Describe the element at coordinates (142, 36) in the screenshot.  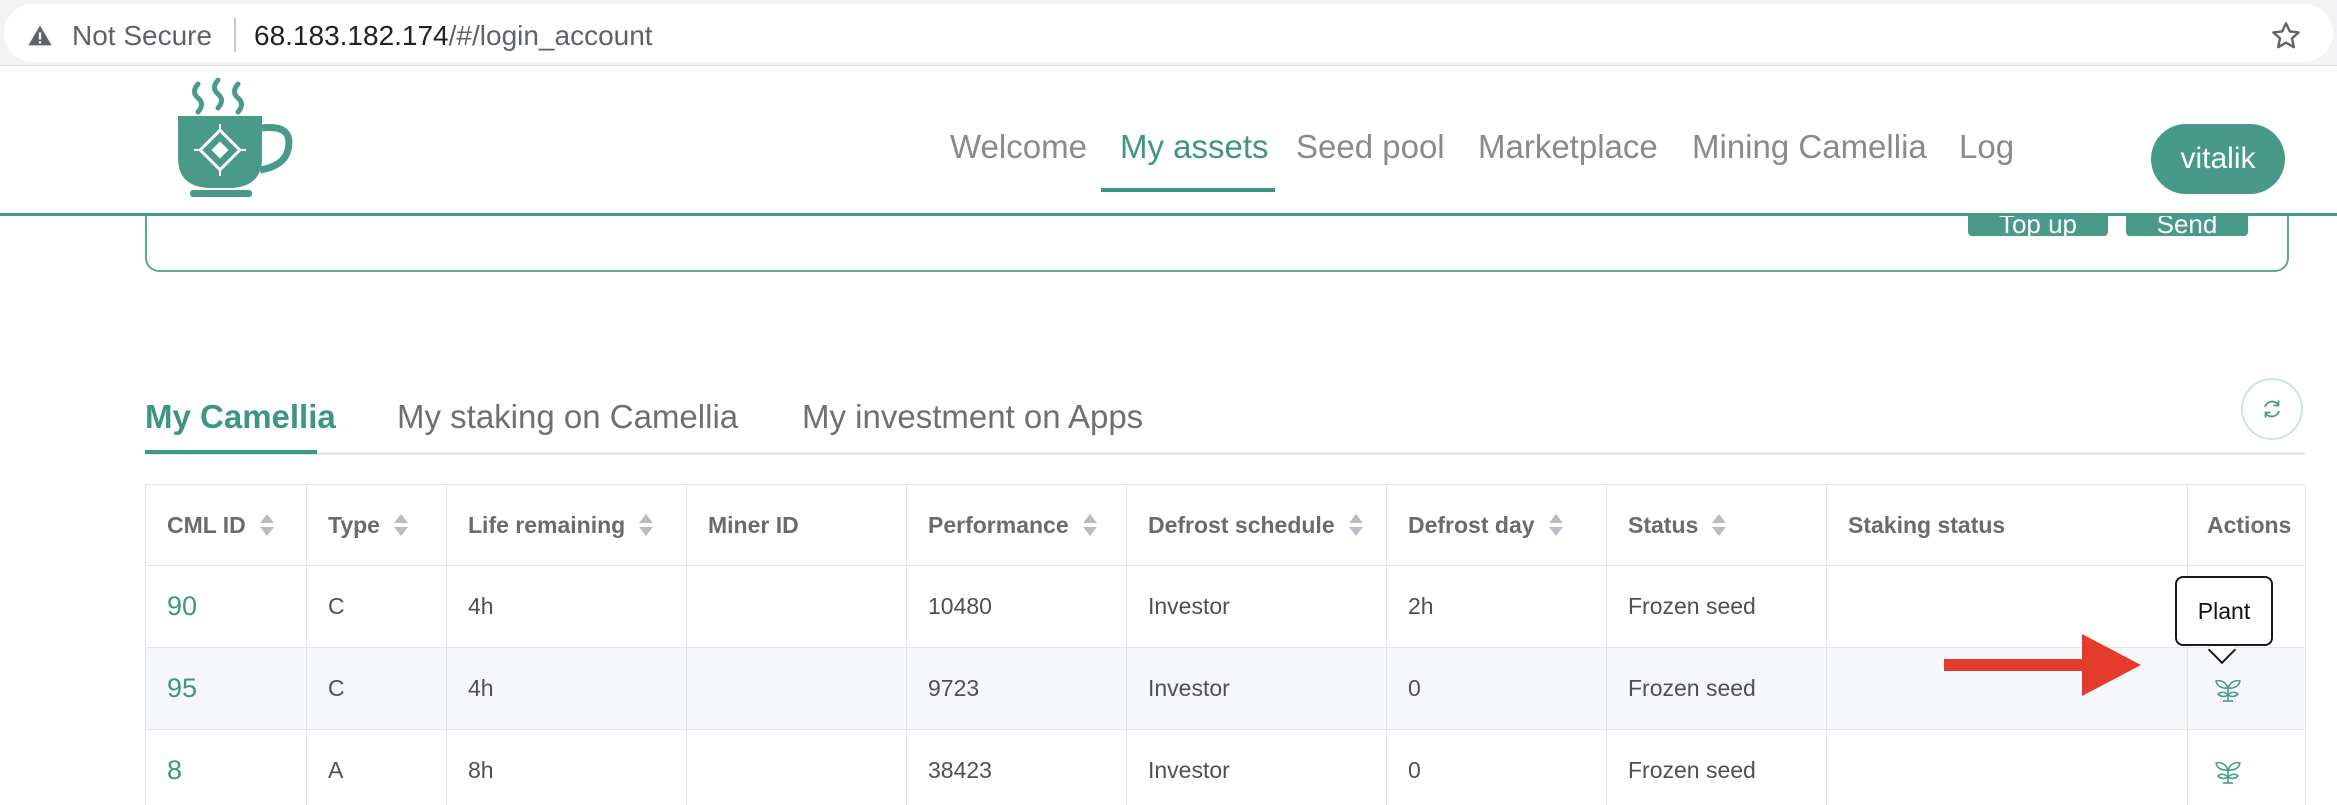
I see `security-label: Not Secure` at that location.